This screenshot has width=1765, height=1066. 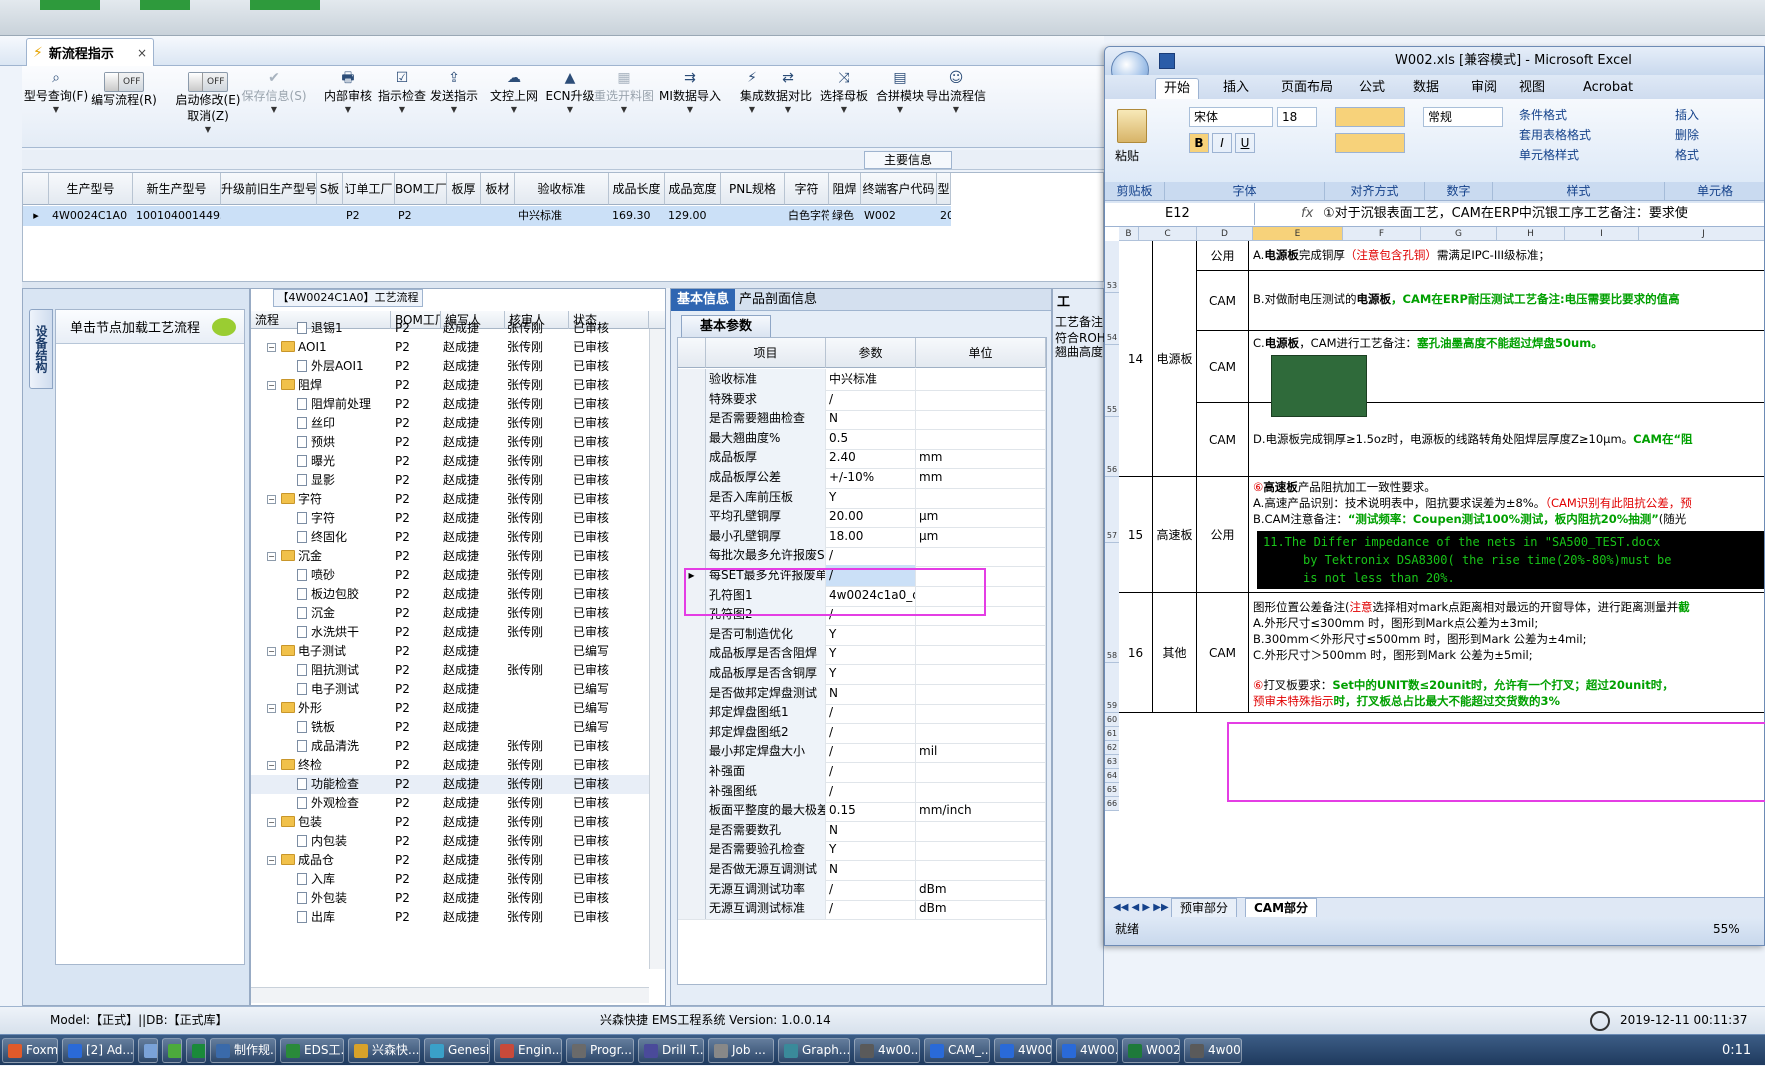 What do you see at coordinates (637, 189) in the screenshot?
I see `column-header: 成品长度` at bounding box center [637, 189].